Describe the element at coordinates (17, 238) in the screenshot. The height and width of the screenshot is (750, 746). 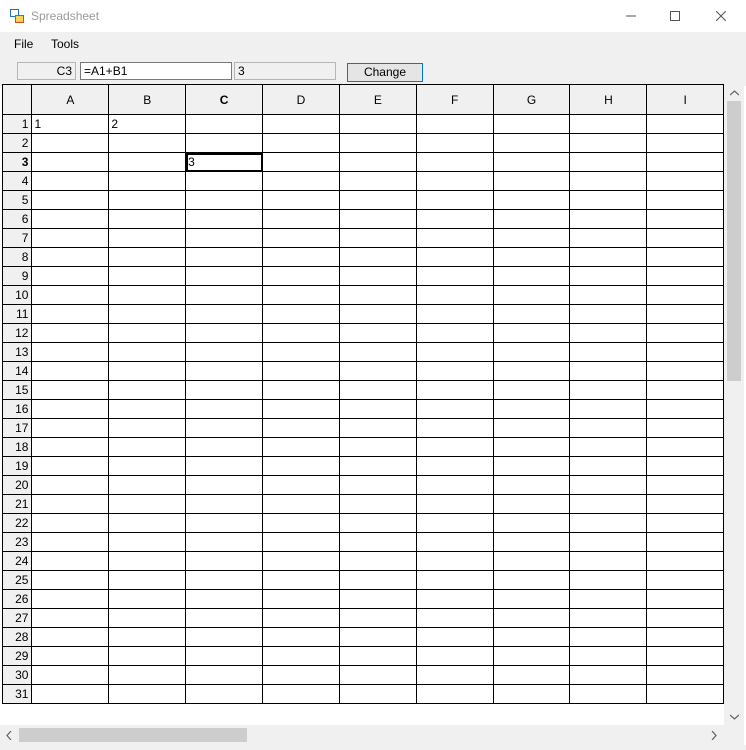
I see `row-header: 7` at that location.